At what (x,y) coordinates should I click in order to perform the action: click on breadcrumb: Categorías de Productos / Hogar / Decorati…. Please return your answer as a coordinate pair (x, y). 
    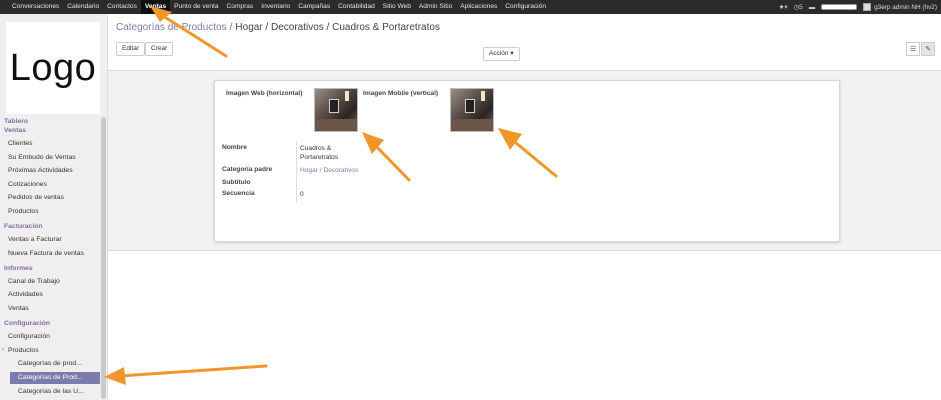
    Looking at the image, I should click on (278, 27).